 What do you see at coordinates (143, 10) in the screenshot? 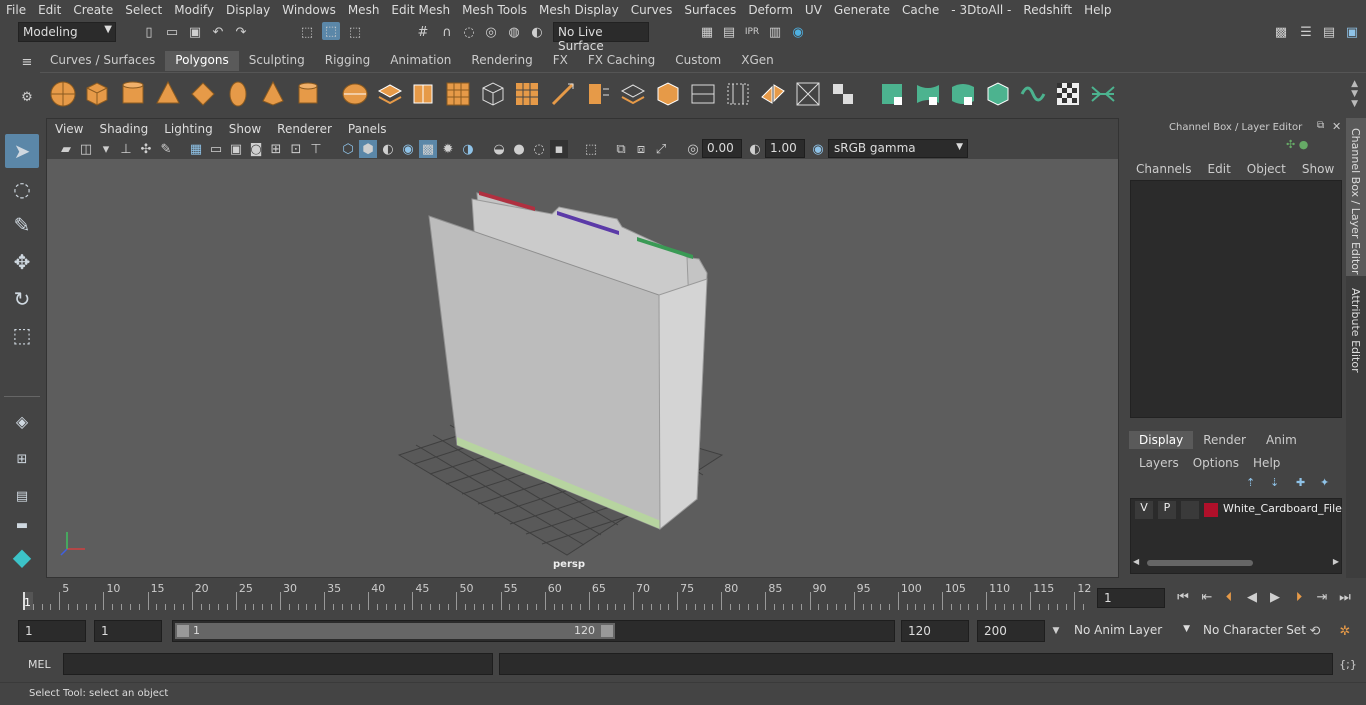
I see `menu-select: Select` at bounding box center [143, 10].